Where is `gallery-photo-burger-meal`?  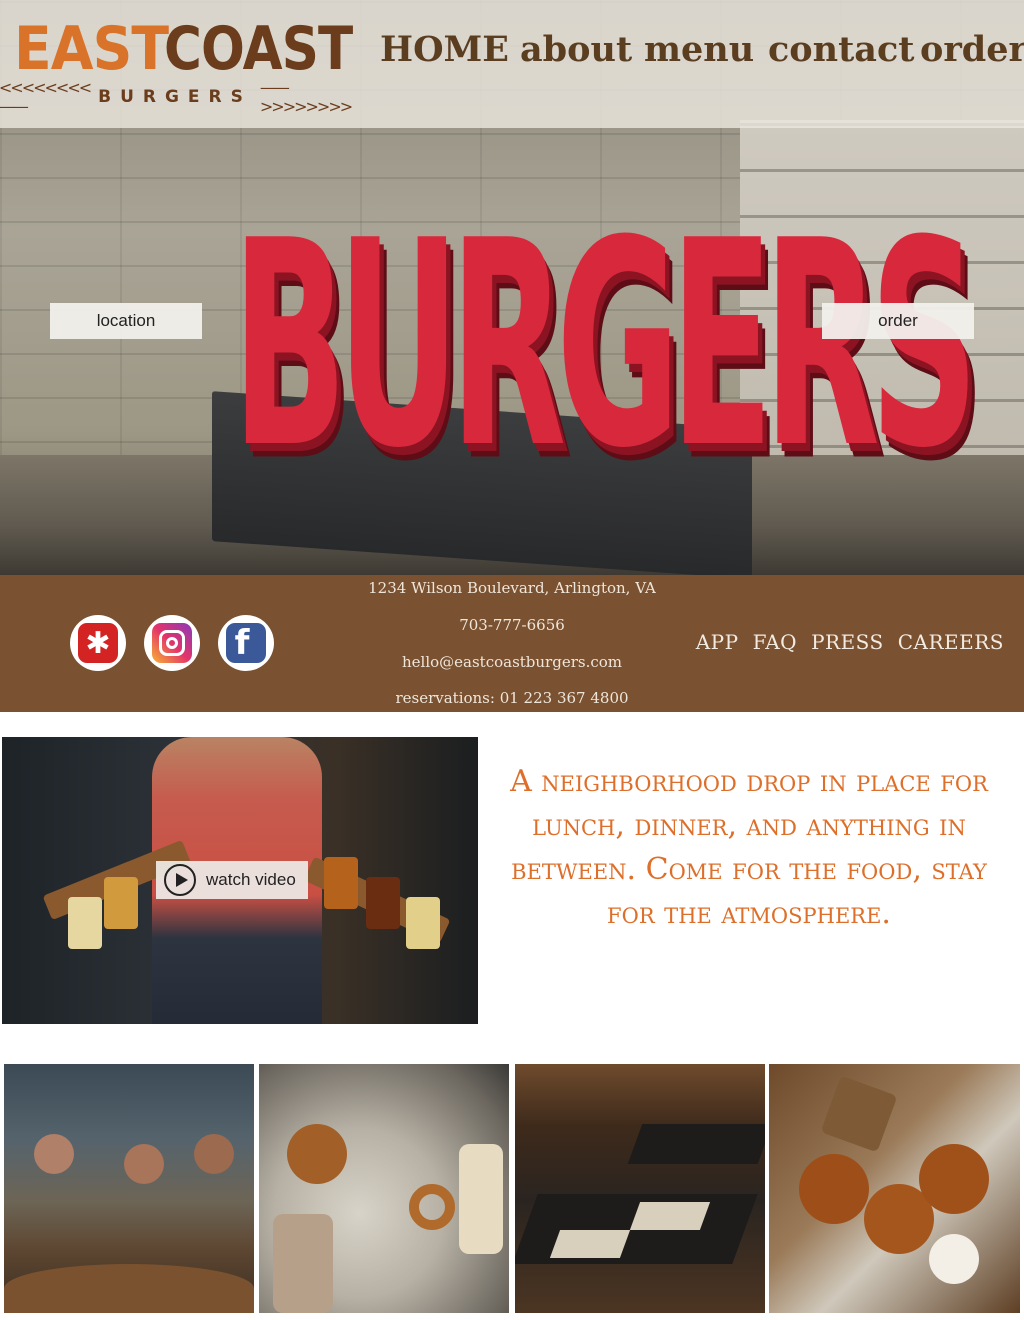 gallery-photo-burger-meal is located at coordinates (384, 1188).